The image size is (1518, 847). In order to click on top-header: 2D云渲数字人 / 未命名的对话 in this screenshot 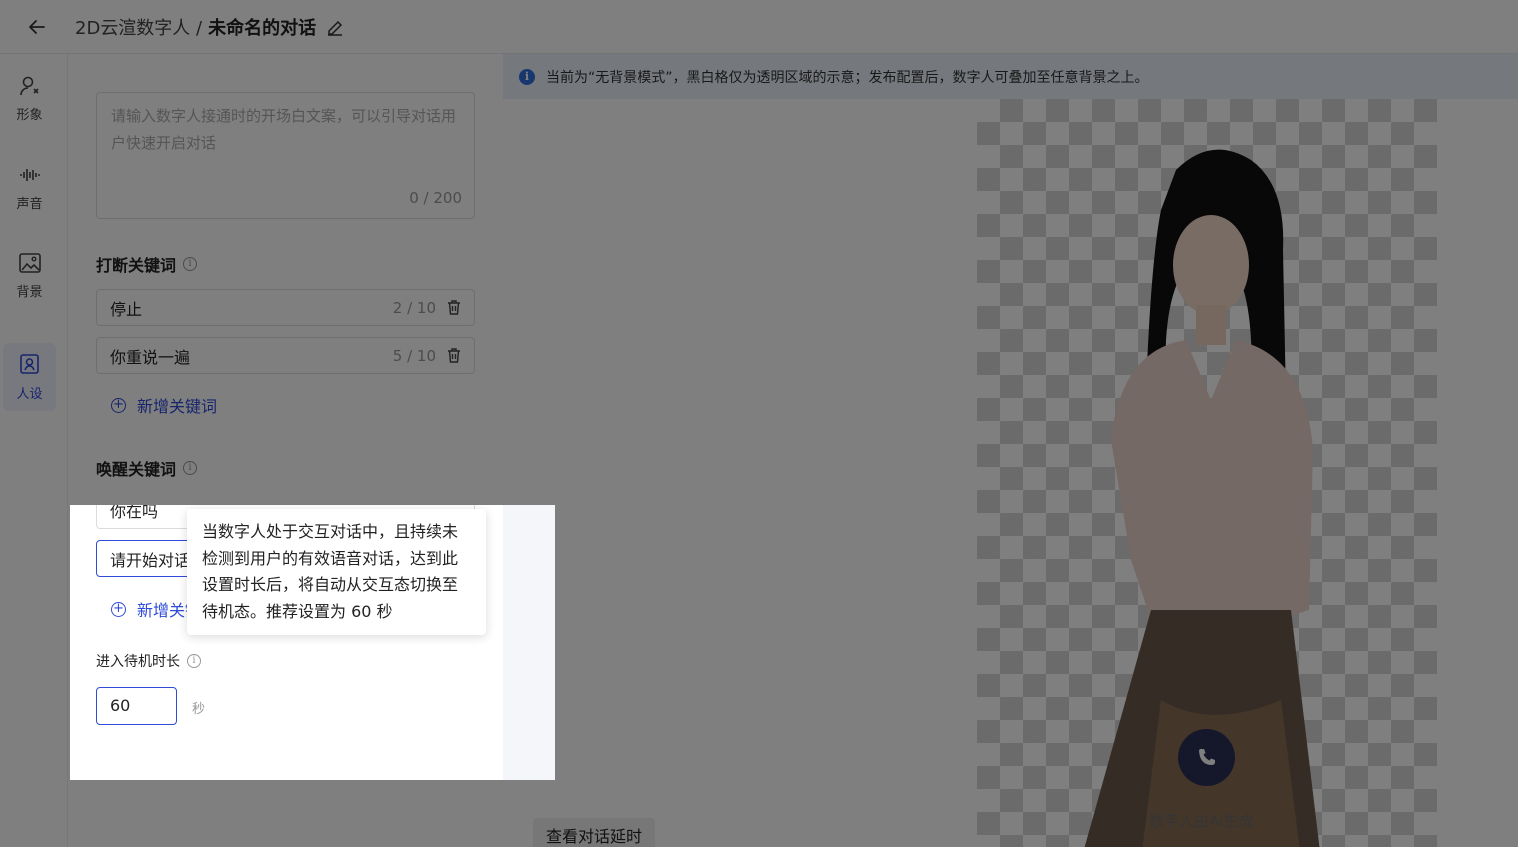, I will do `click(759, 27)`.